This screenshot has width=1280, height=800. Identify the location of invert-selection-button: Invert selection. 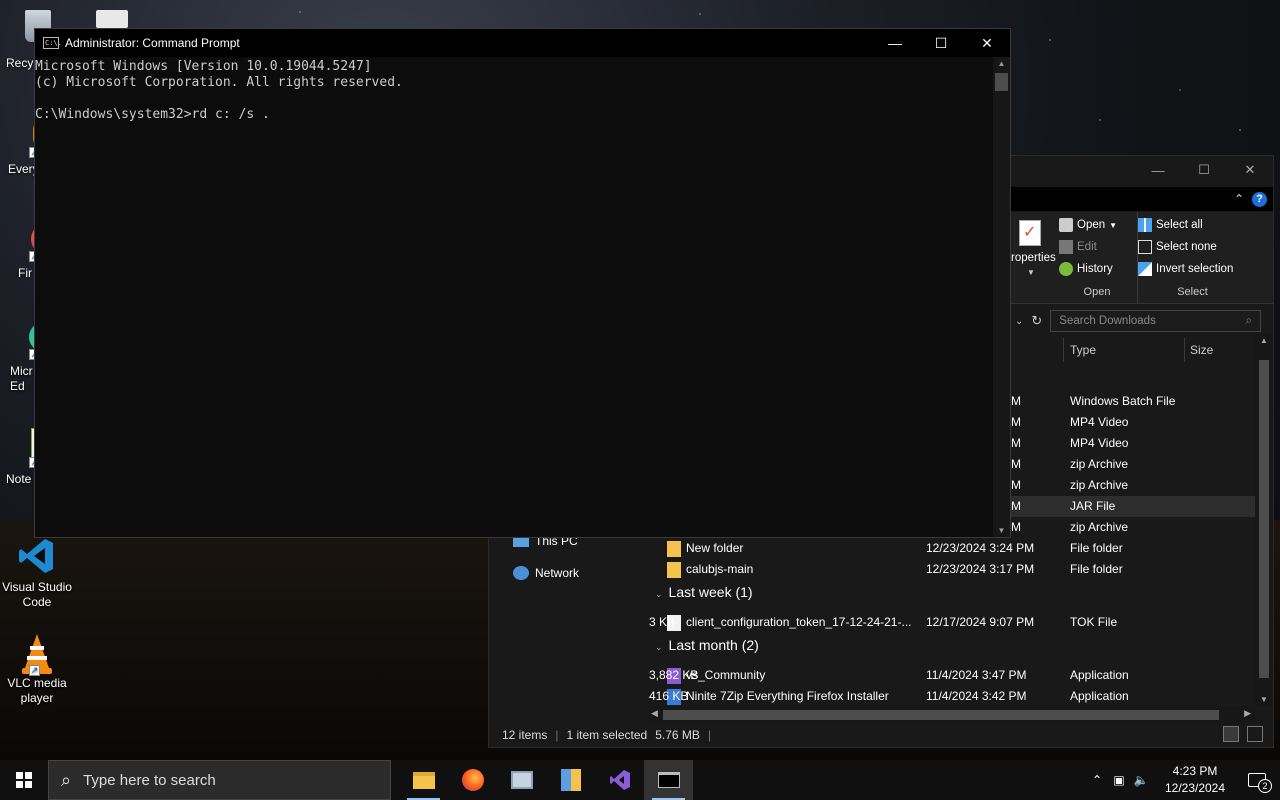
(1192, 269).